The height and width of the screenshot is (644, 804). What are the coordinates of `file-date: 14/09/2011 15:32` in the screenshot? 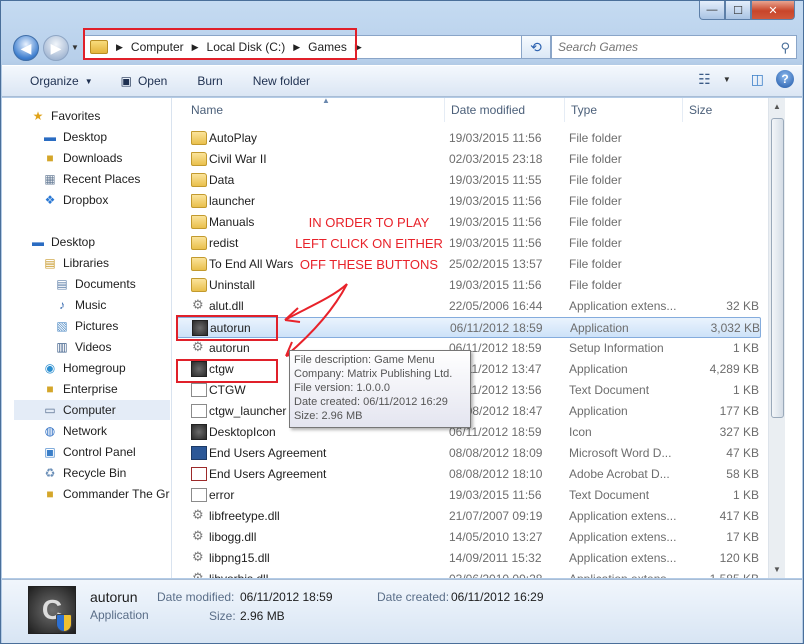 It's located at (495, 558).